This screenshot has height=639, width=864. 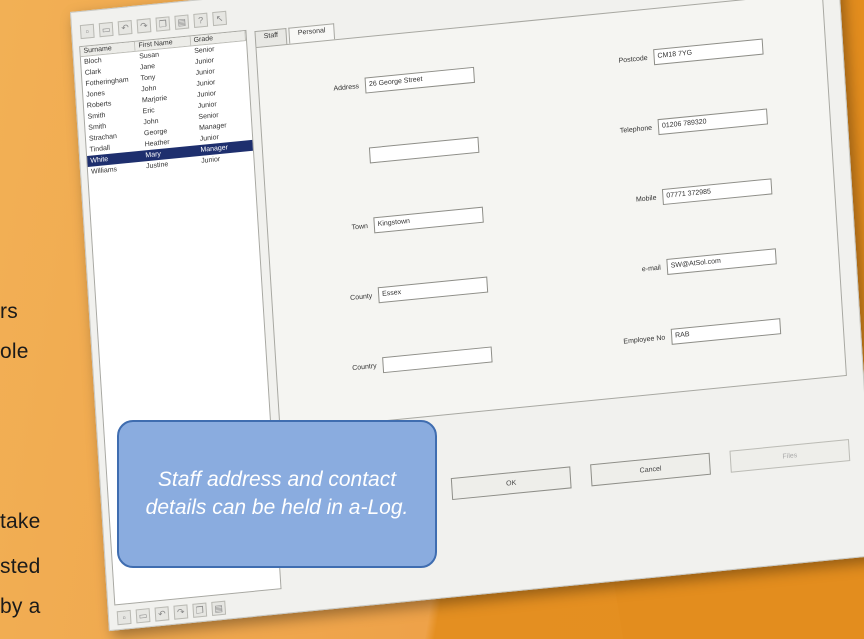 I want to click on page-text-fragment: rs, so click(x=9, y=311).